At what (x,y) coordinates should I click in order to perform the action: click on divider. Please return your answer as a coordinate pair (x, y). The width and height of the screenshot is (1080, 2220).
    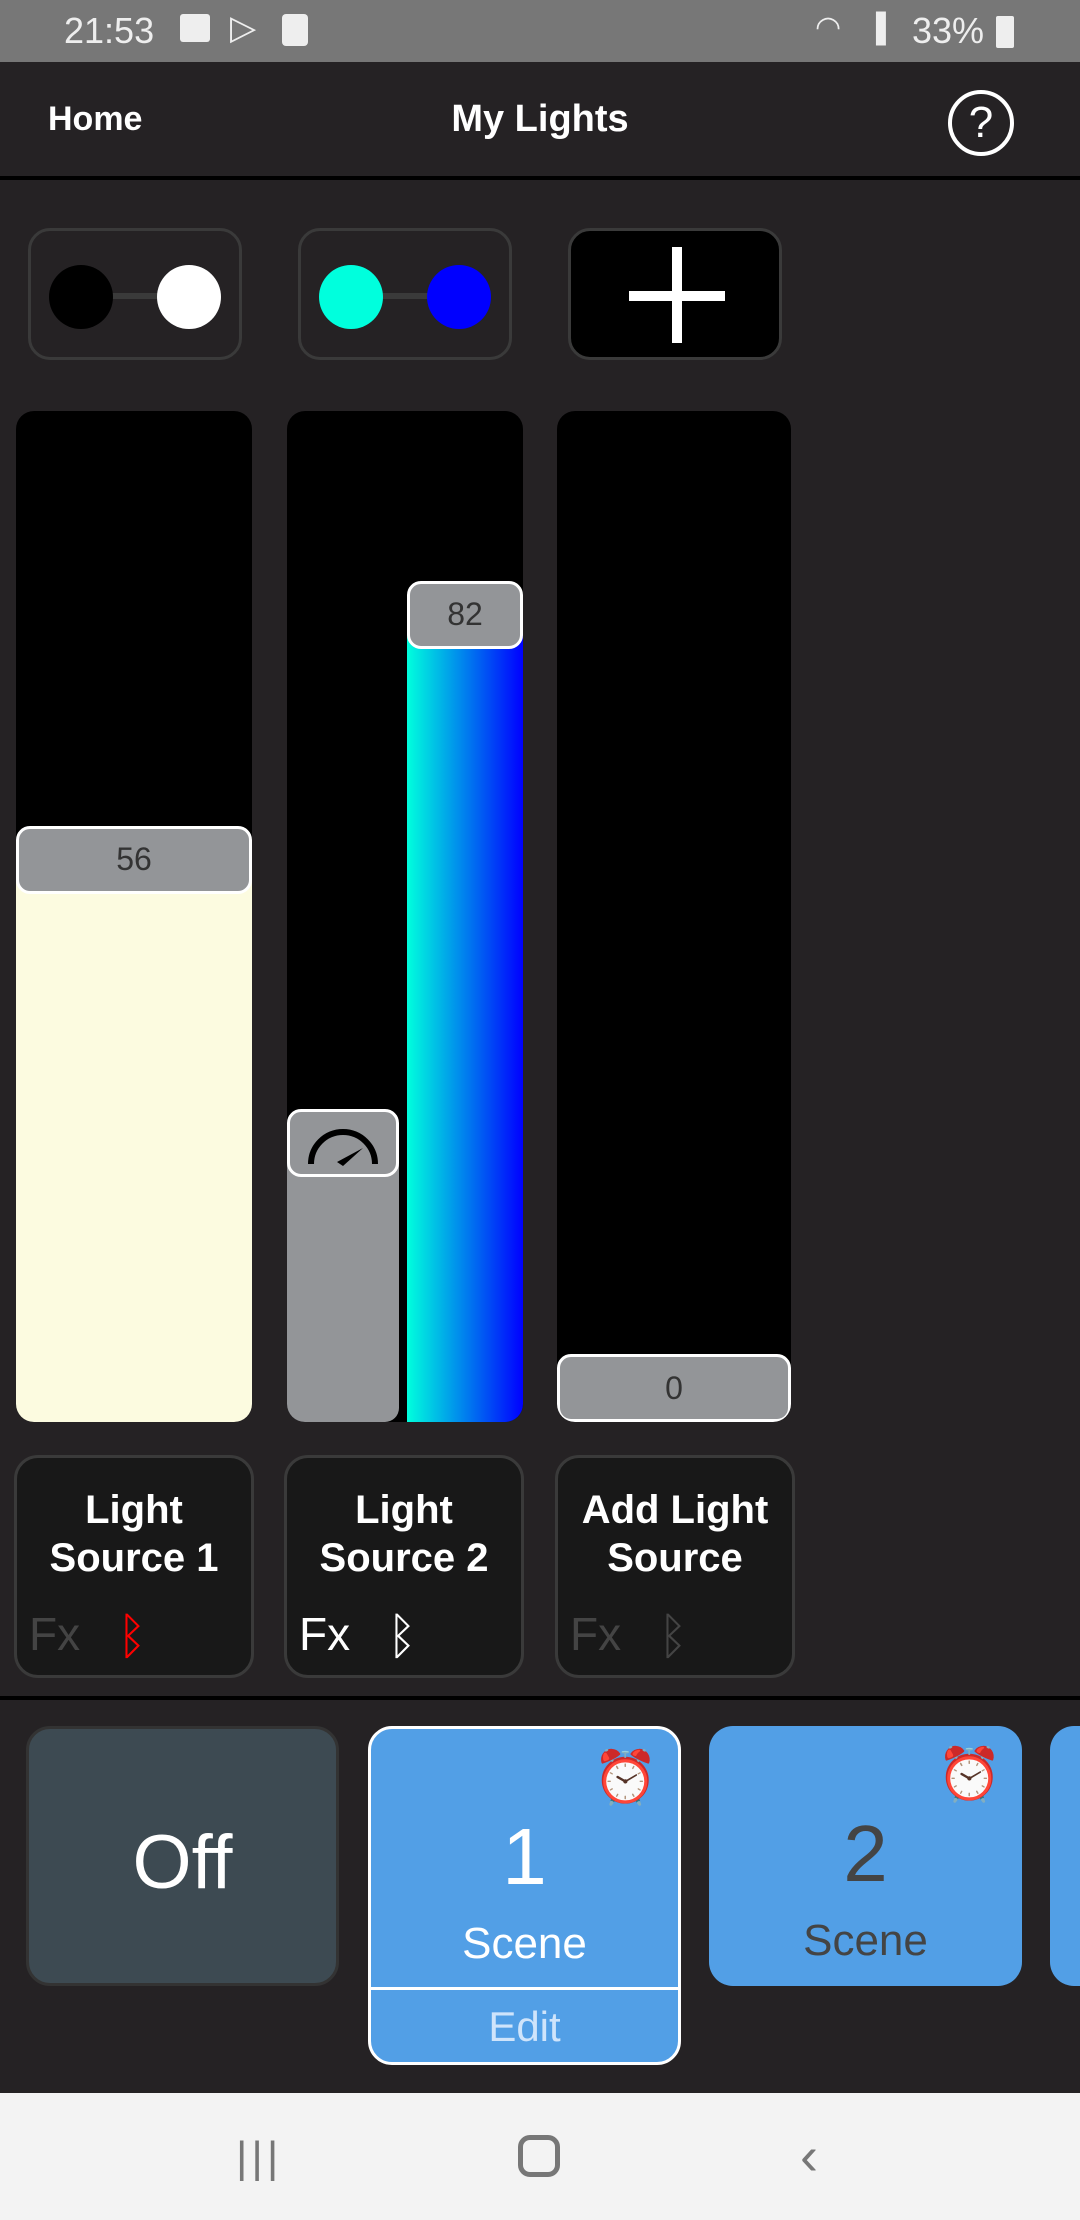
    Looking at the image, I should click on (540, 1698).